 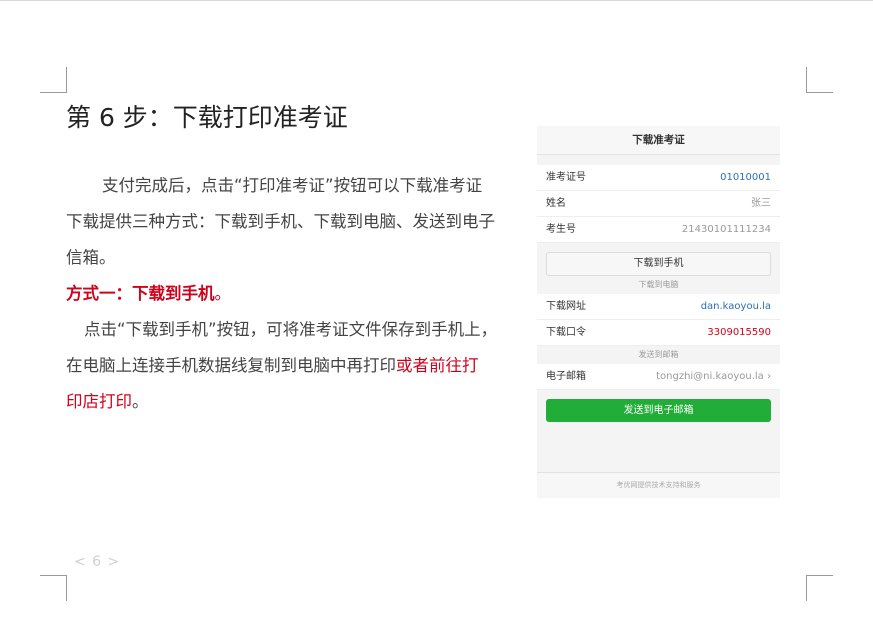 I want to click on row-value: 张三, so click(x=761, y=203).